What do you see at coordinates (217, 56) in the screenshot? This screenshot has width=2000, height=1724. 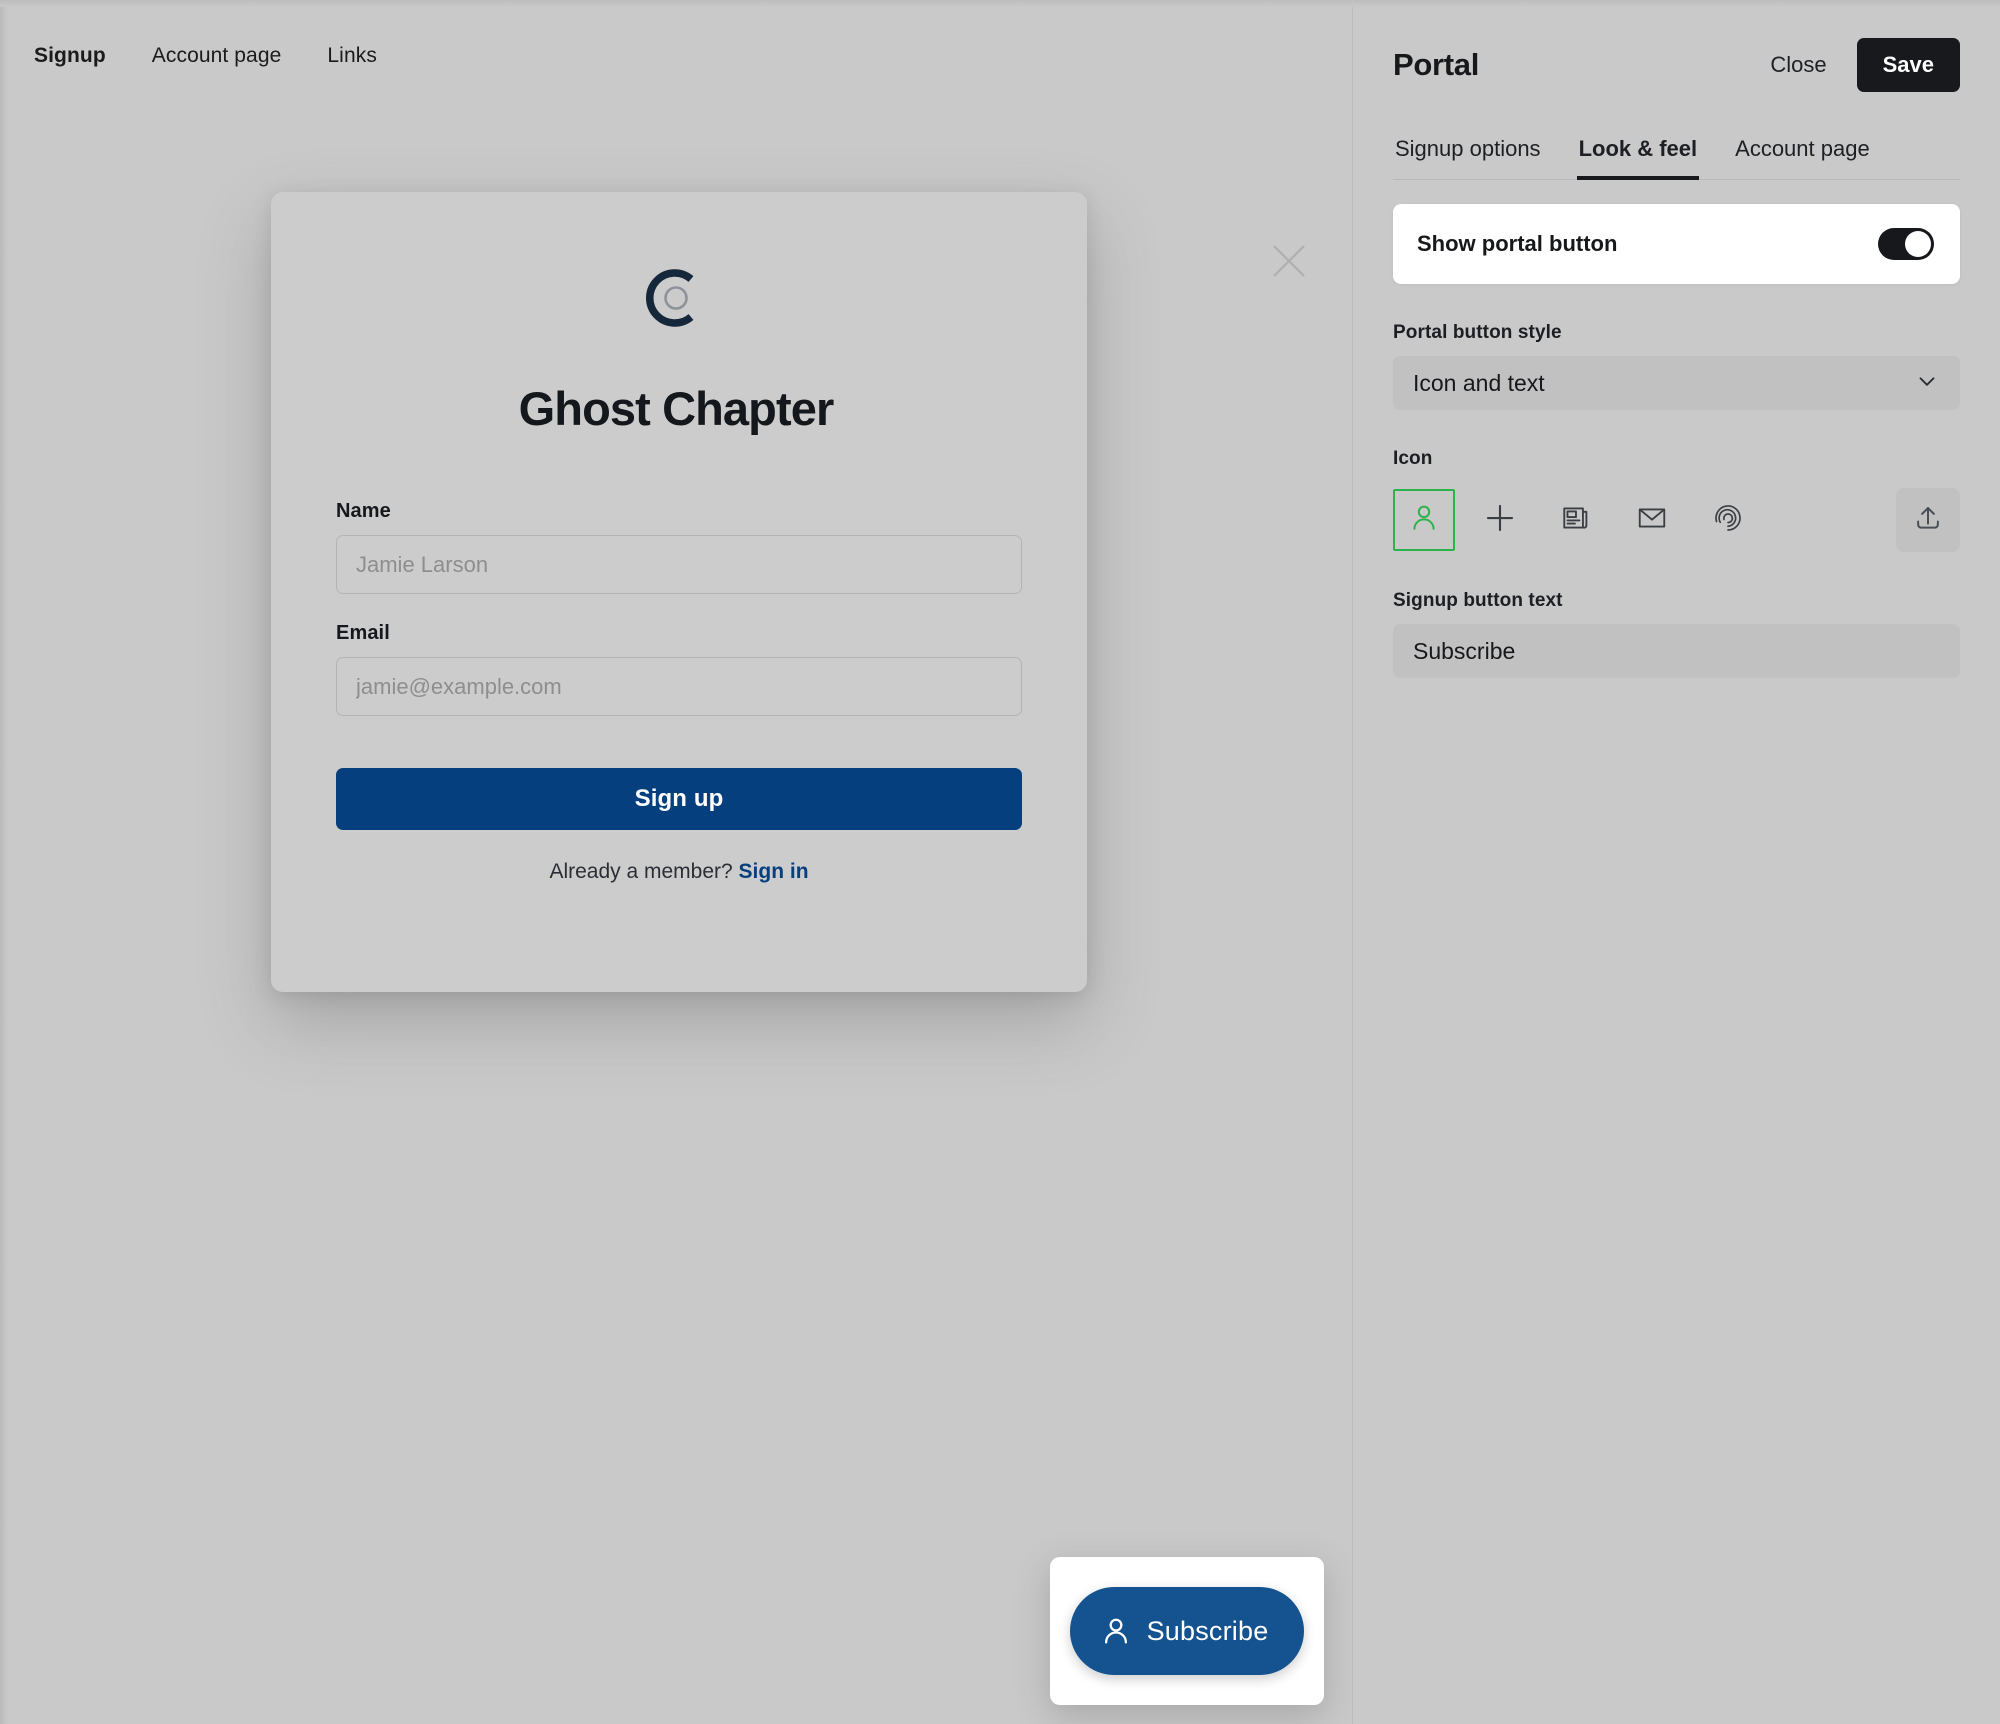 I see `preview-tab-account-page: Account page` at bounding box center [217, 56].